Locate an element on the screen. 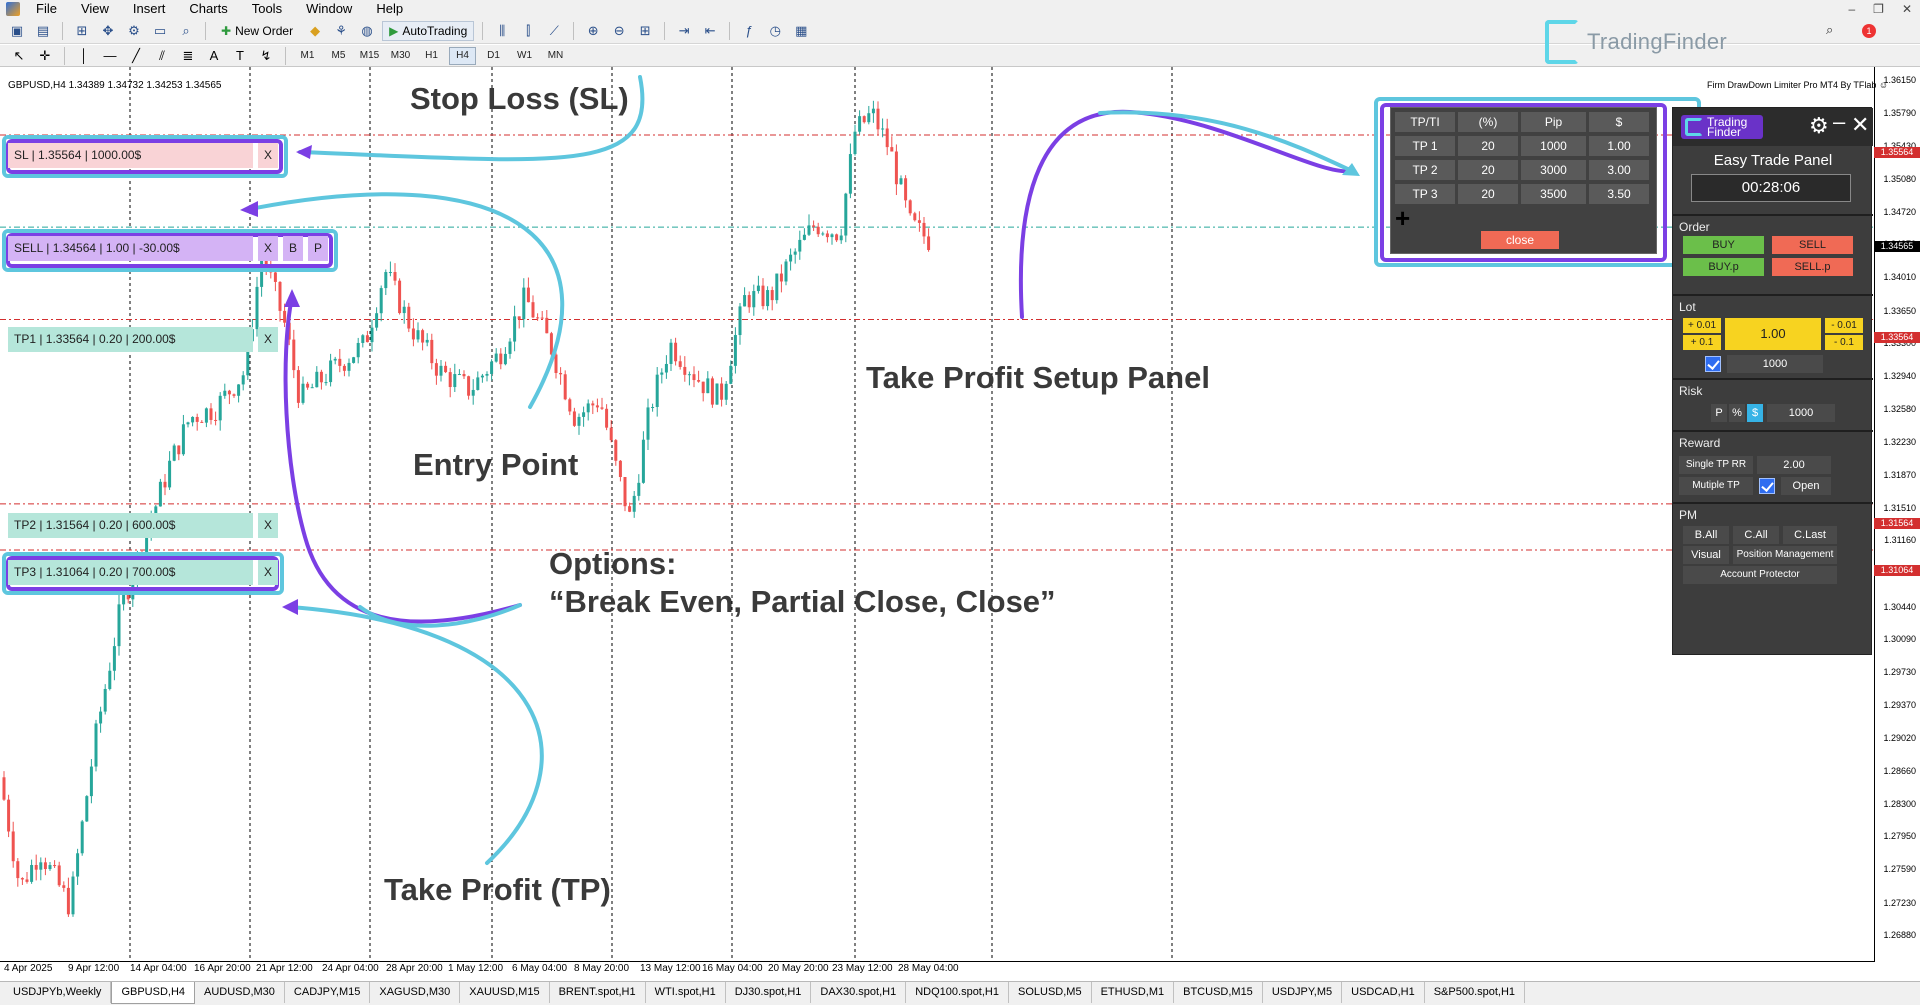 This screenshot has height=1005, width=1920. multiple-tp-checkbox is located at coordinates (1767, 486).